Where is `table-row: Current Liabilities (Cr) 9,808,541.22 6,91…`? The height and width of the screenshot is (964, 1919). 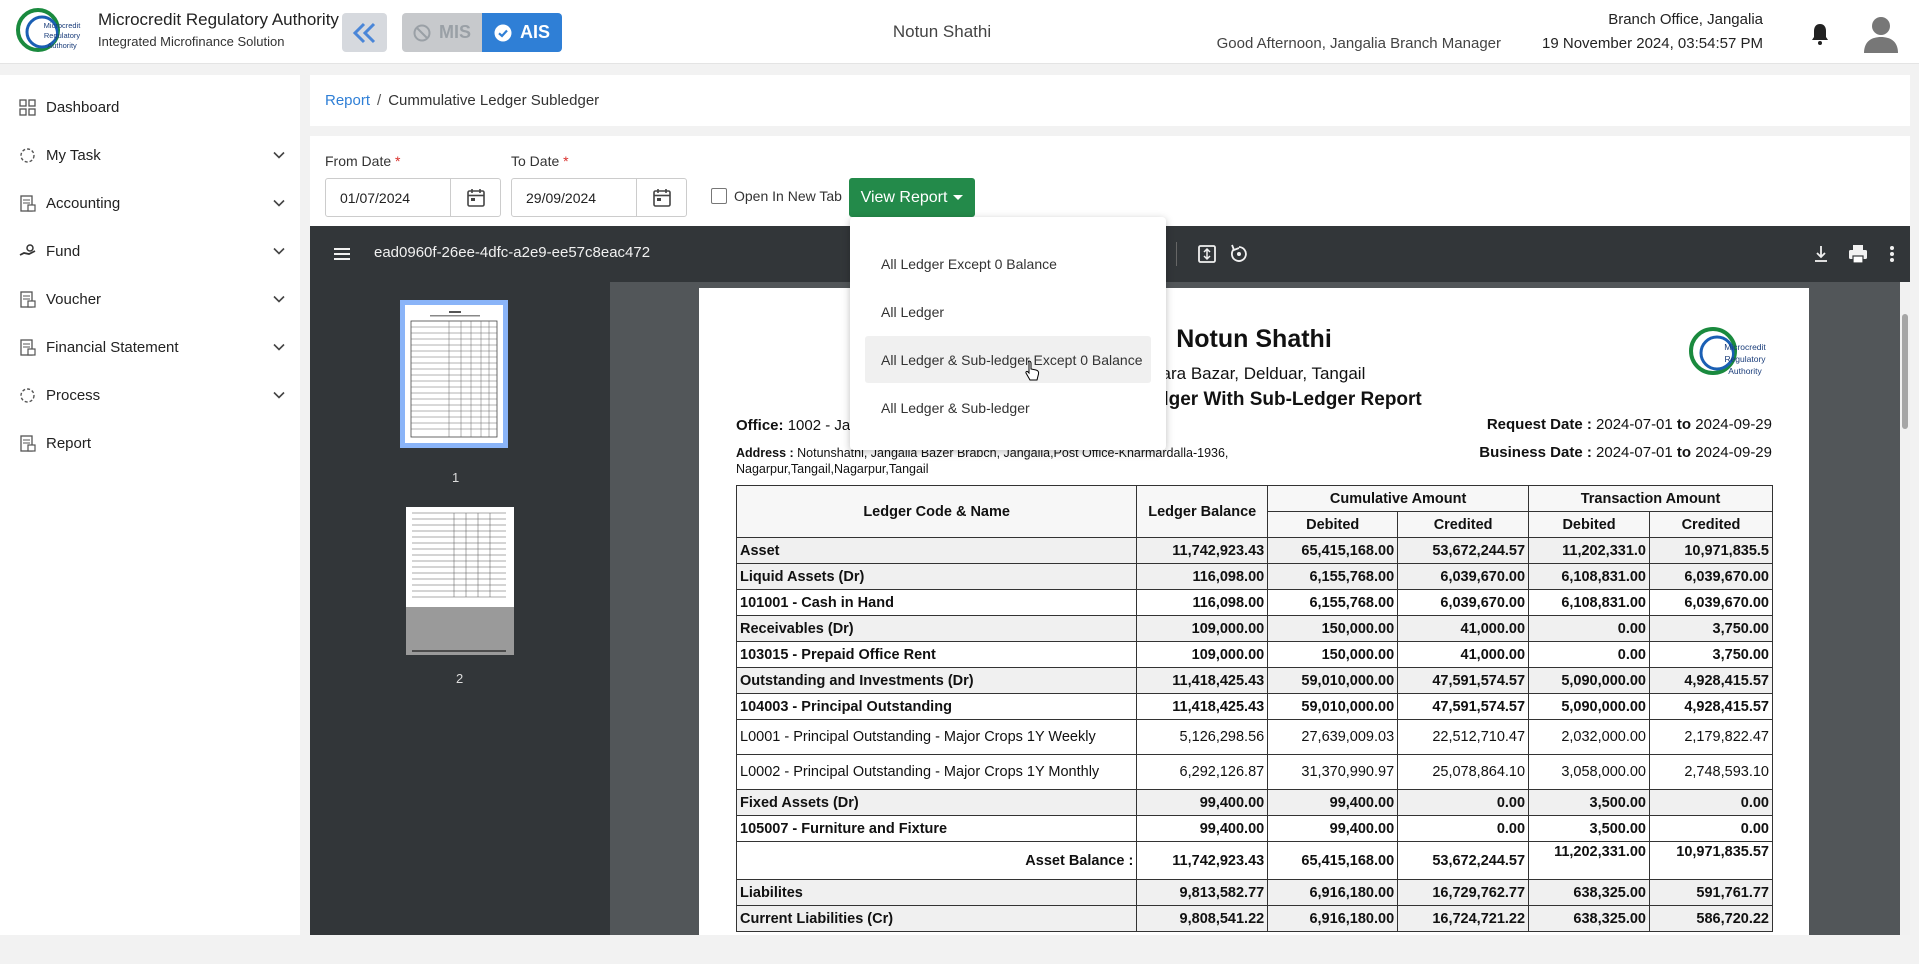 table-row: Current Liabilities (Cr) 9,808,541.22 6,91… is located at coordinates (1254, 918).